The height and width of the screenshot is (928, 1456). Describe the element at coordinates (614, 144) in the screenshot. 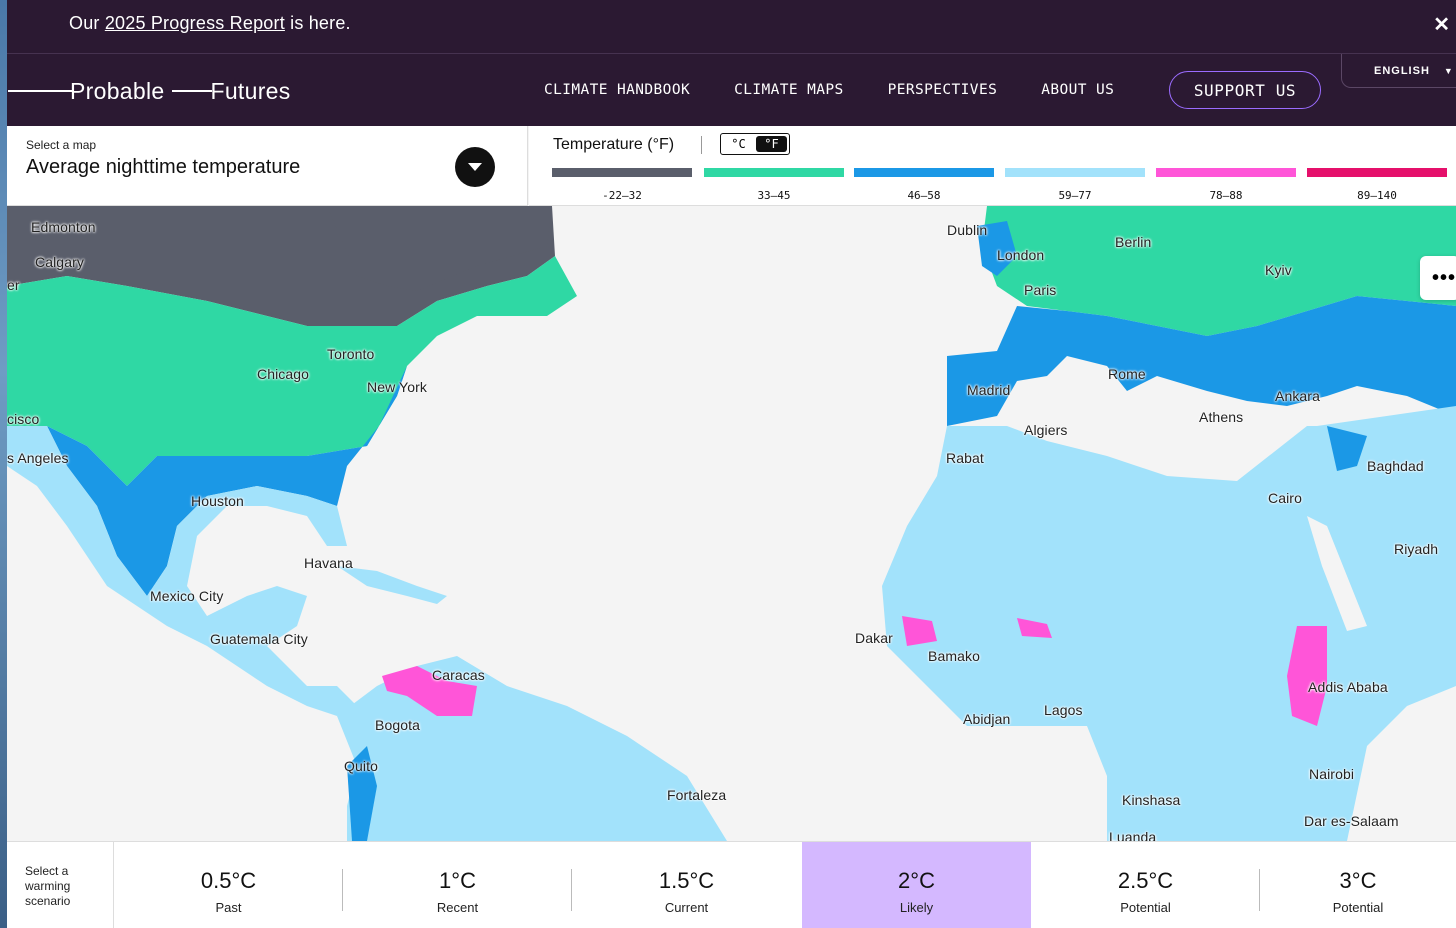

I see `legend-title: Temperature (°F)` at that location.